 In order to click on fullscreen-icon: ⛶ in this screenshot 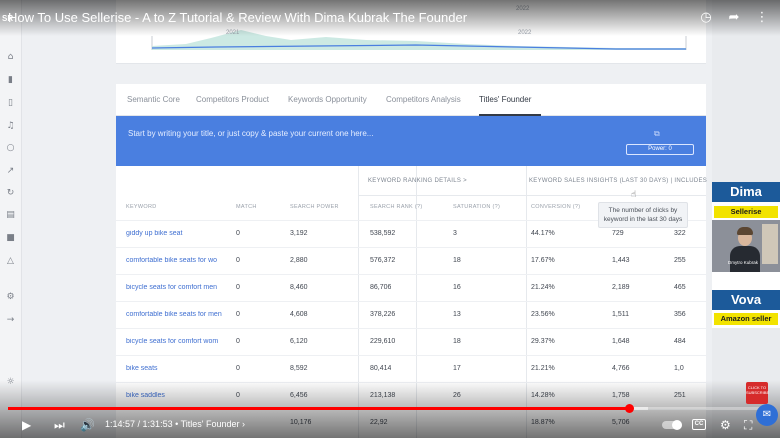, I will do `click(748, 425)`.